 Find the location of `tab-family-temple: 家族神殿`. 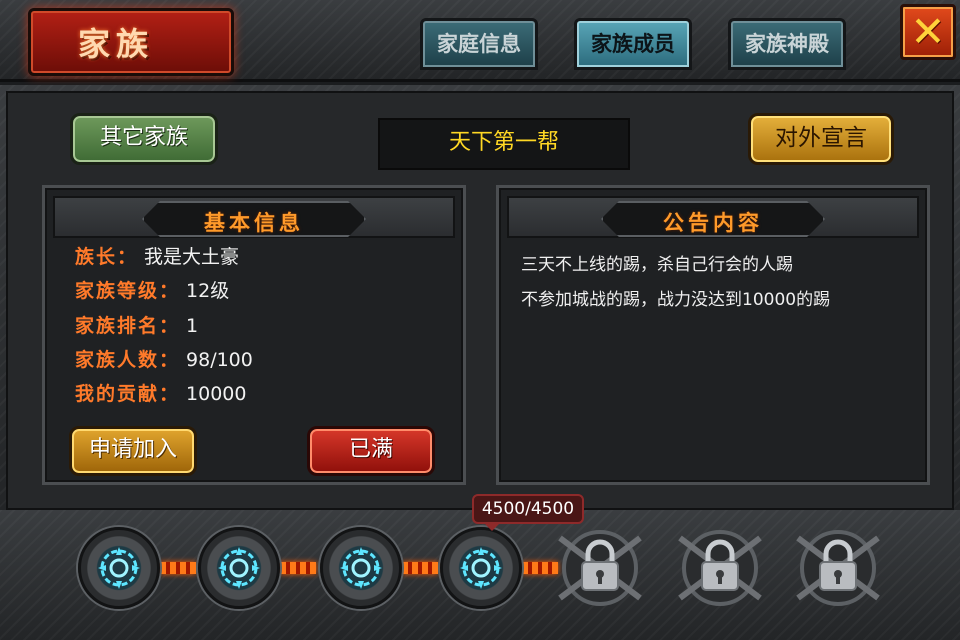

tab-family-temple: 家族神殿 is located at coordinates (787, 44).